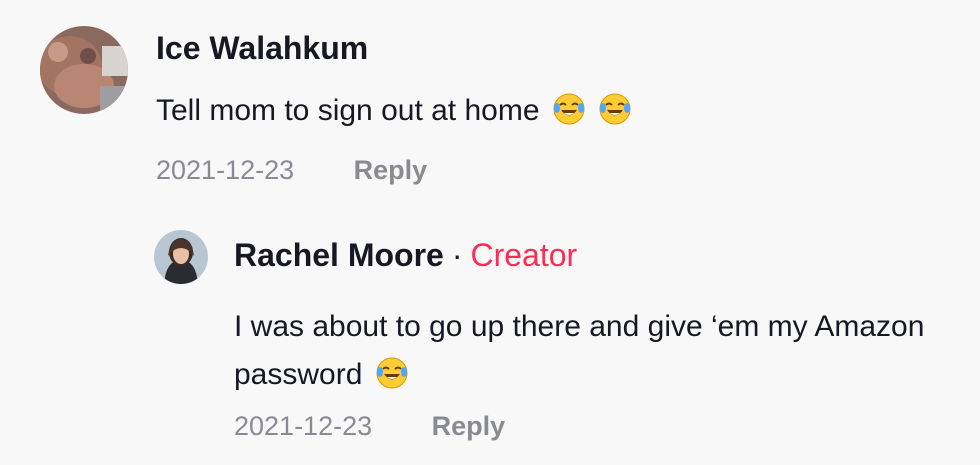 The width and height of the screenshot is (980, 465). Describe the element at coordinates (348, 110) in the screenshot. I see `comment-text-content: Tell mom to sign out at home` at that location.